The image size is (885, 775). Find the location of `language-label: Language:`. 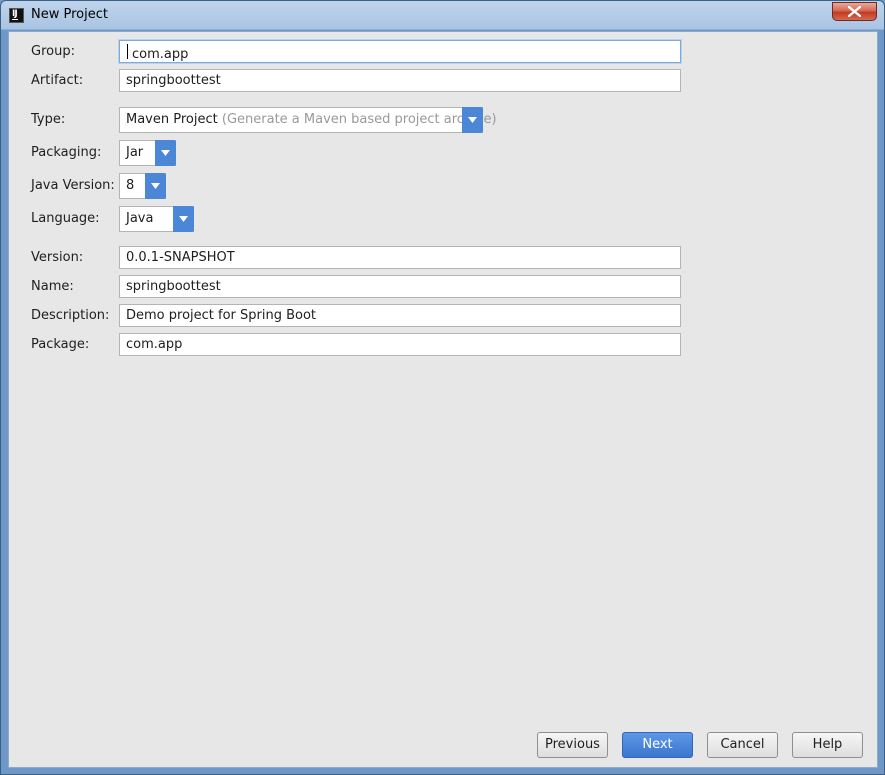

language-label: Language: is located at coordinates (65, 218).